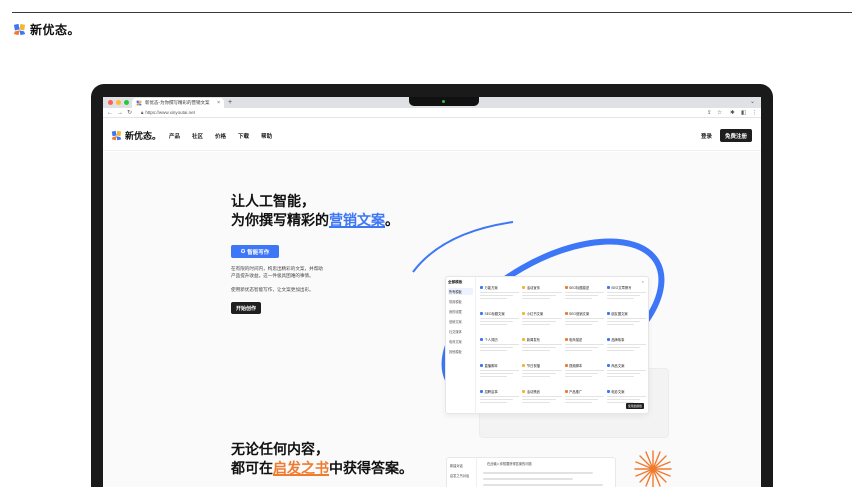 The image size is (864, 487). Describe the element at coordinates (462, 472) in the screenshot. I see `chat-preview-sidebar: 新建对话 启发之书对话` at that location.